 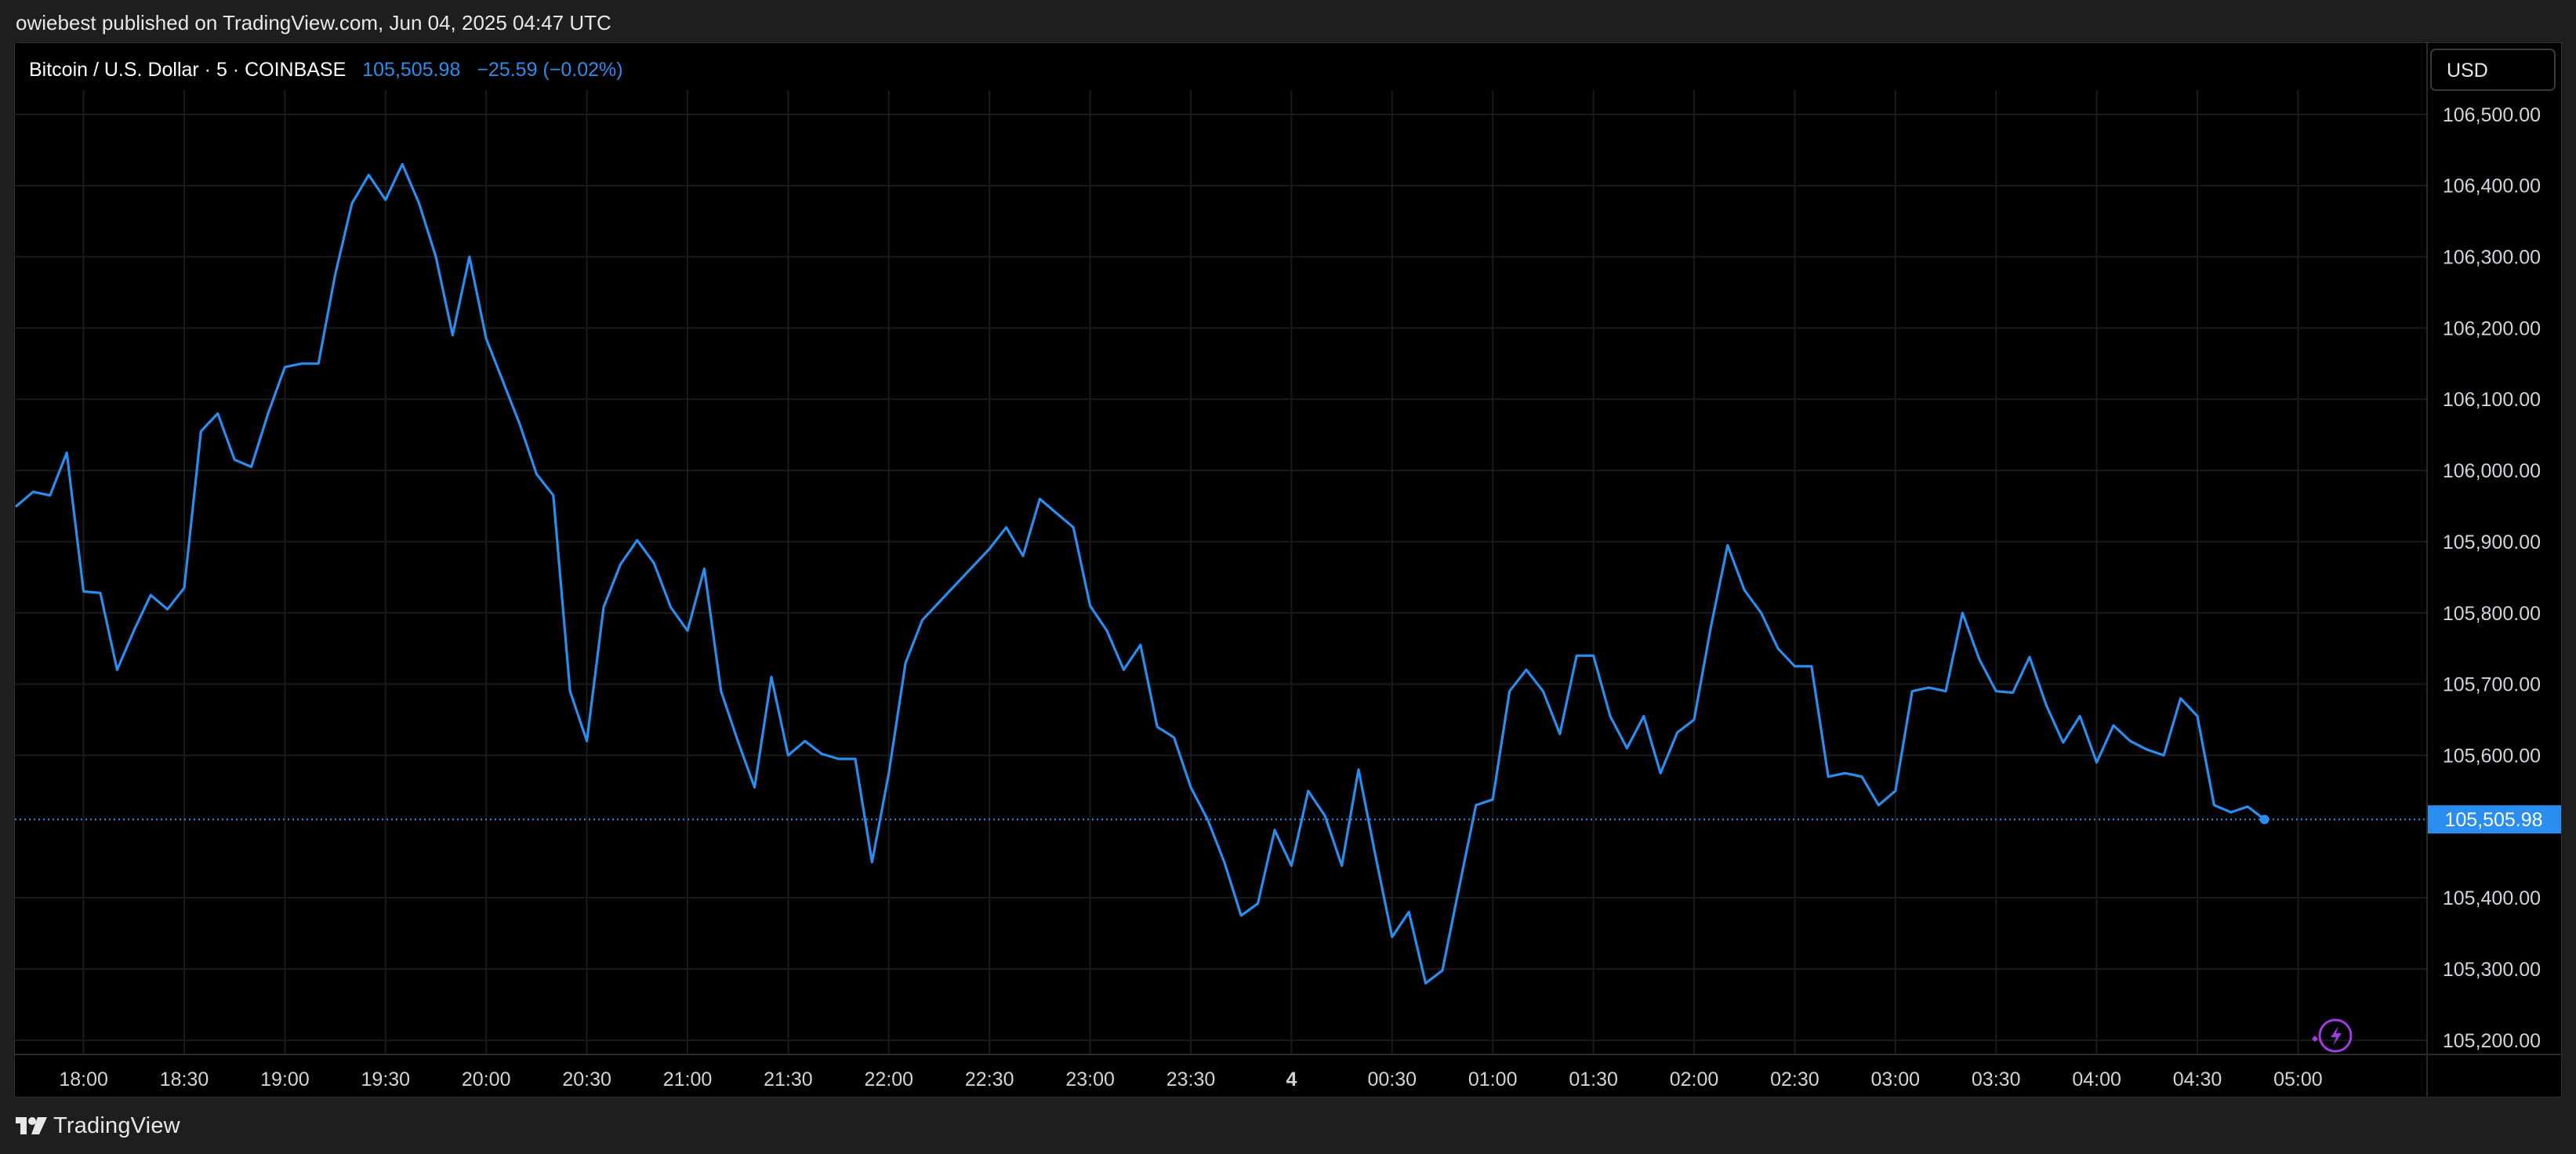 What do you see at coordinates (1694, 1079) in the screenshot?
I see `x-tick-label: 02:00` at bounding box center [1694, 1079].